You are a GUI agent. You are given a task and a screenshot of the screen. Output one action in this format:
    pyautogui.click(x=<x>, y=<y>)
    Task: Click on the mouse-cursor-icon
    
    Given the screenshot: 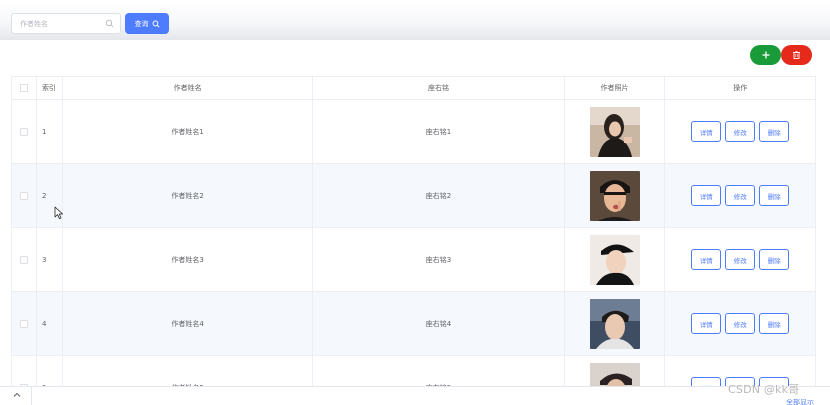 What is the action you would take?
    pyautogui.click(x=58, y=212)
    